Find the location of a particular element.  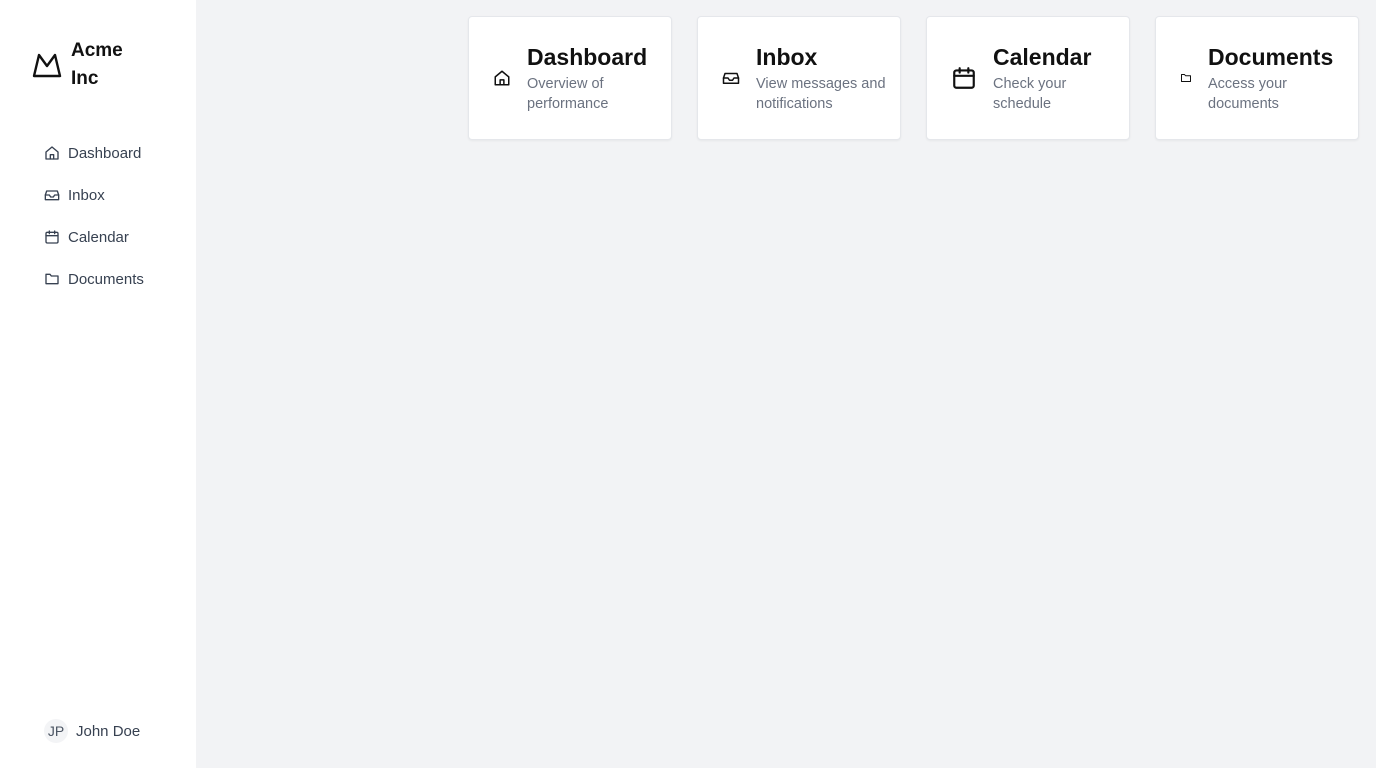

dashboard-card: Dashboard Overview of performance is located at coordinates (570, 78).